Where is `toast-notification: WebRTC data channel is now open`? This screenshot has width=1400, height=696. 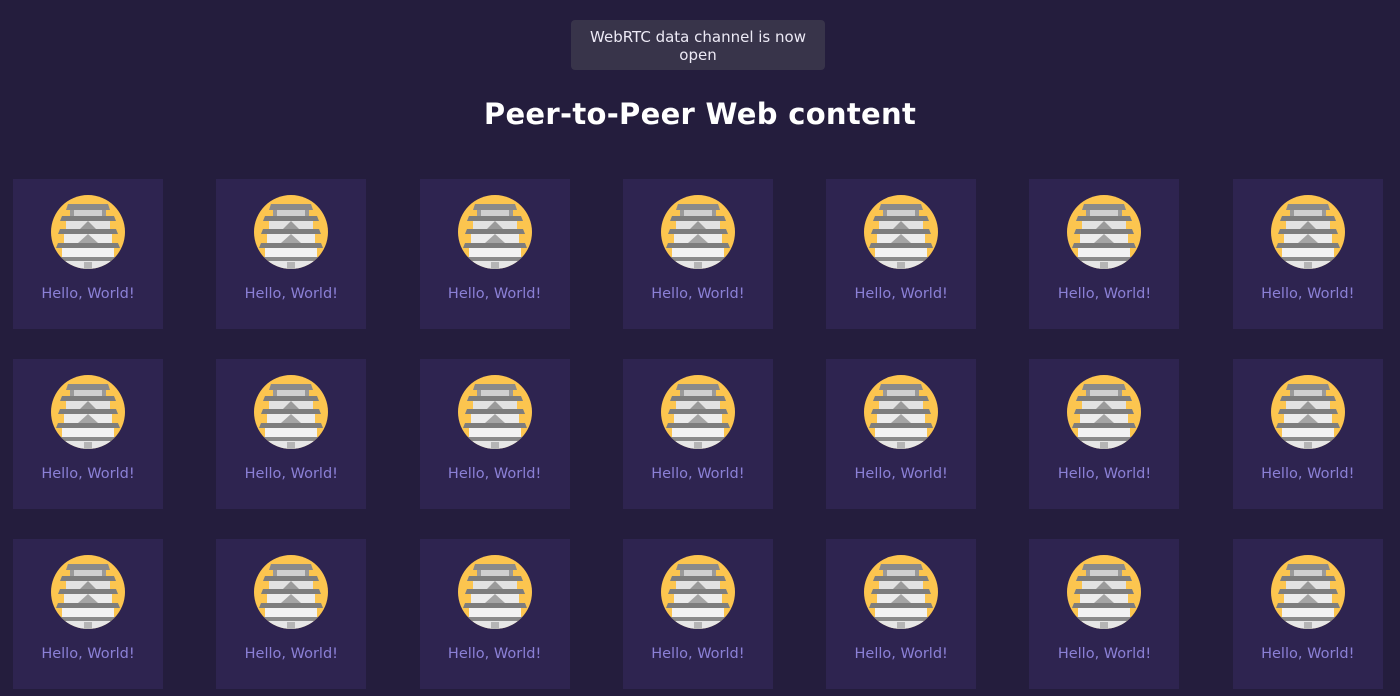
toast-notification: WebRTC data channel is now open is located at coordinates (698, 45).